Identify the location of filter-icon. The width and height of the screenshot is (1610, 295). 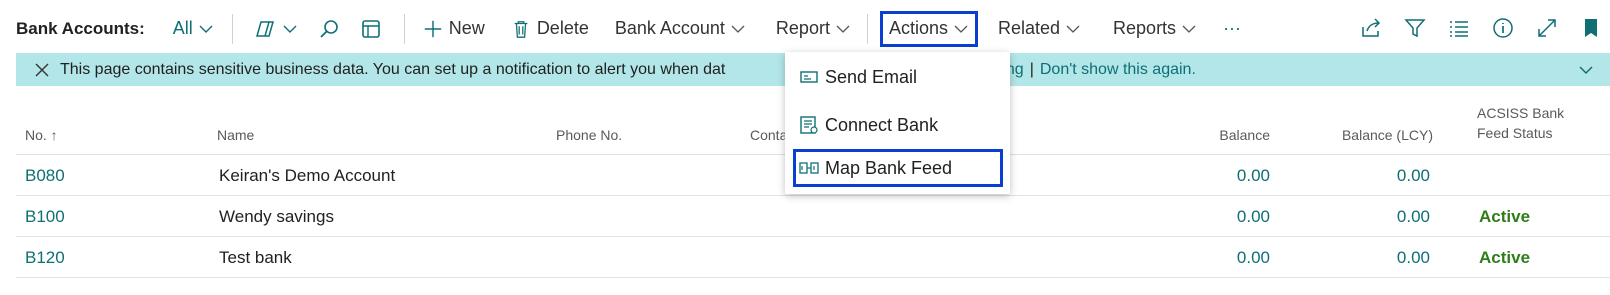
(1415, 28).